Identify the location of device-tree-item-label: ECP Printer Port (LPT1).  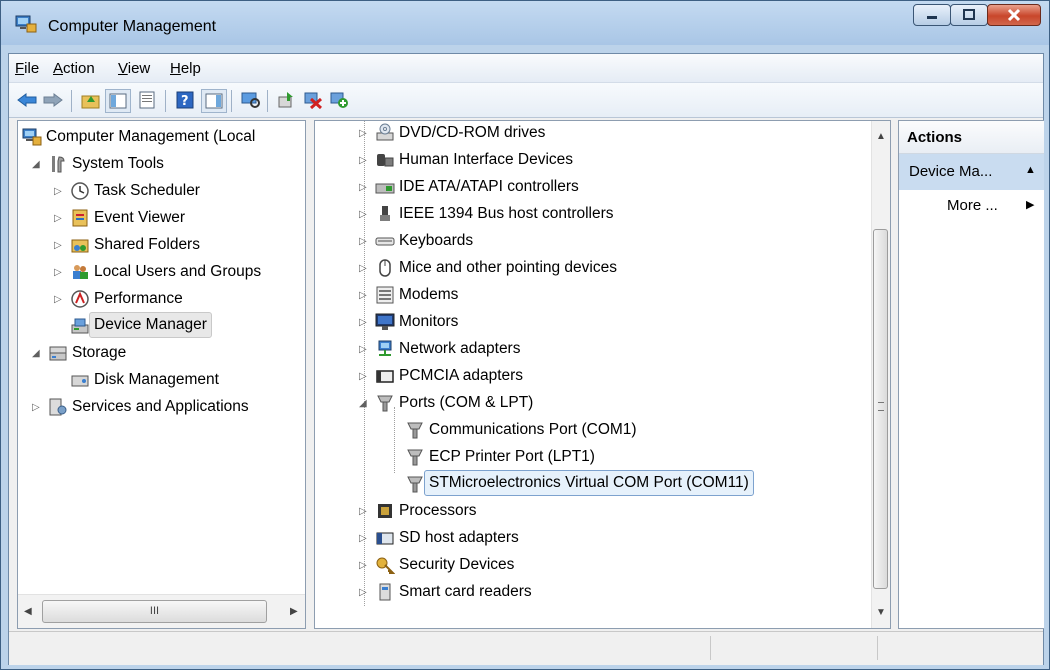
(512, 456).